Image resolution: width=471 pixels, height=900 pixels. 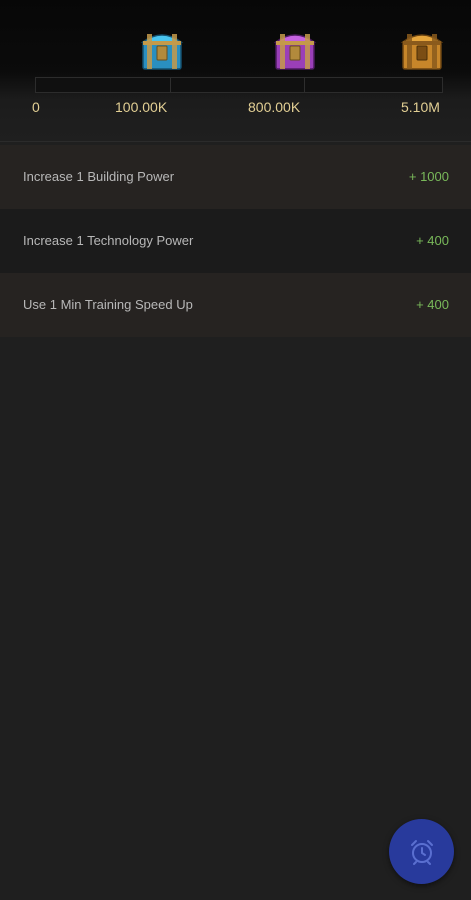 What do you see at coordinates (422, 52) in the screenshot?
I see `gold-chest-icon` at bounding box center [422, 52].